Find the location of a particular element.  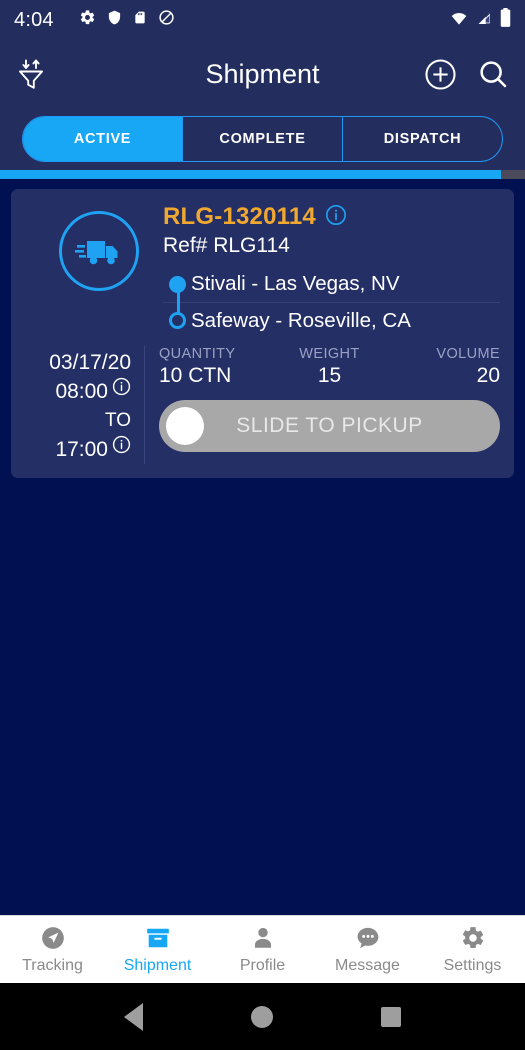

tab-active: ACTIVE is located at coordinates (102, 139).